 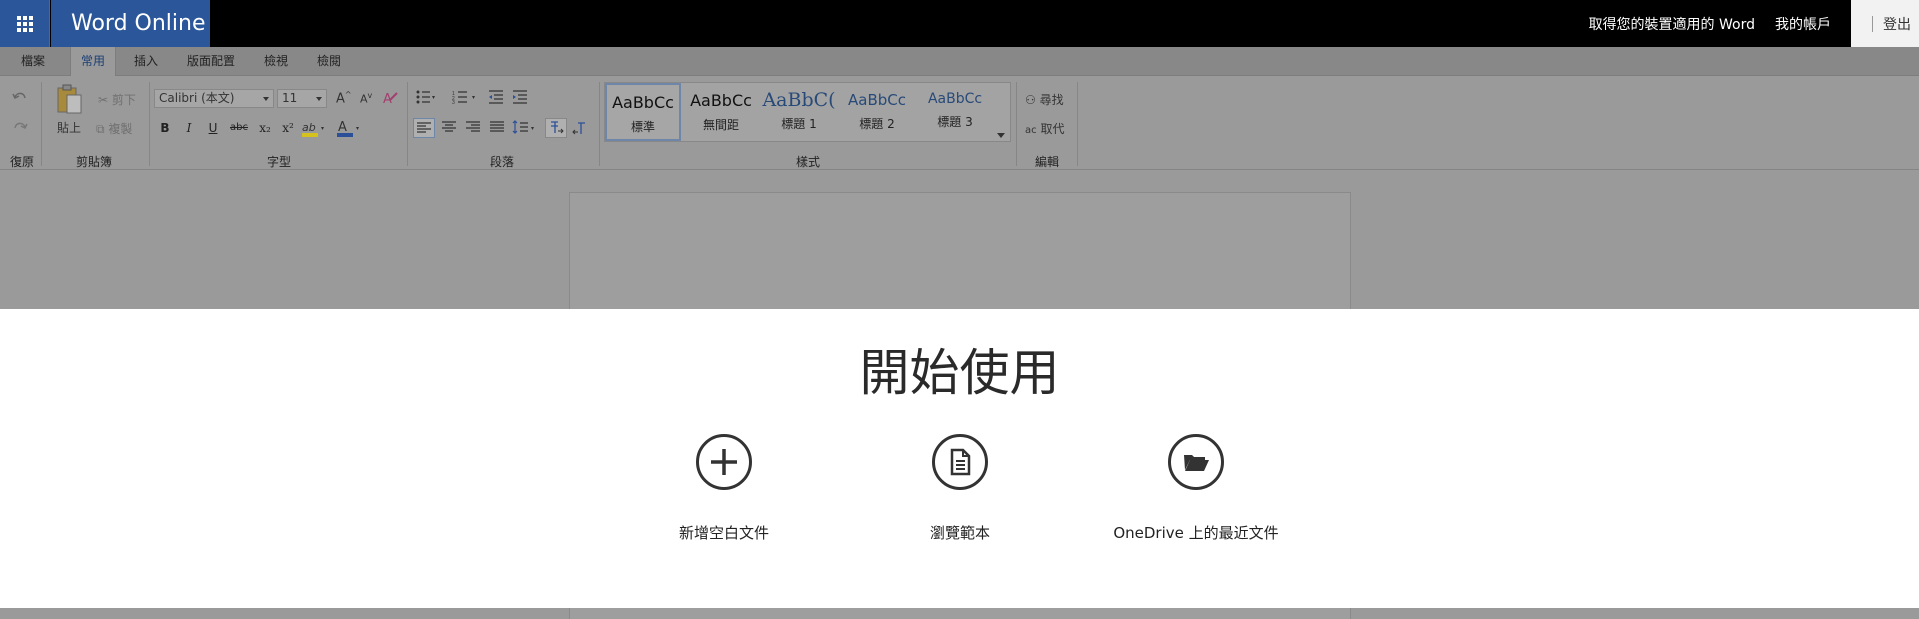 What do you see at coordinates (33, 61) in the screenshot?
I see `tab-file: 檔案` at bounding box center [33, 61].